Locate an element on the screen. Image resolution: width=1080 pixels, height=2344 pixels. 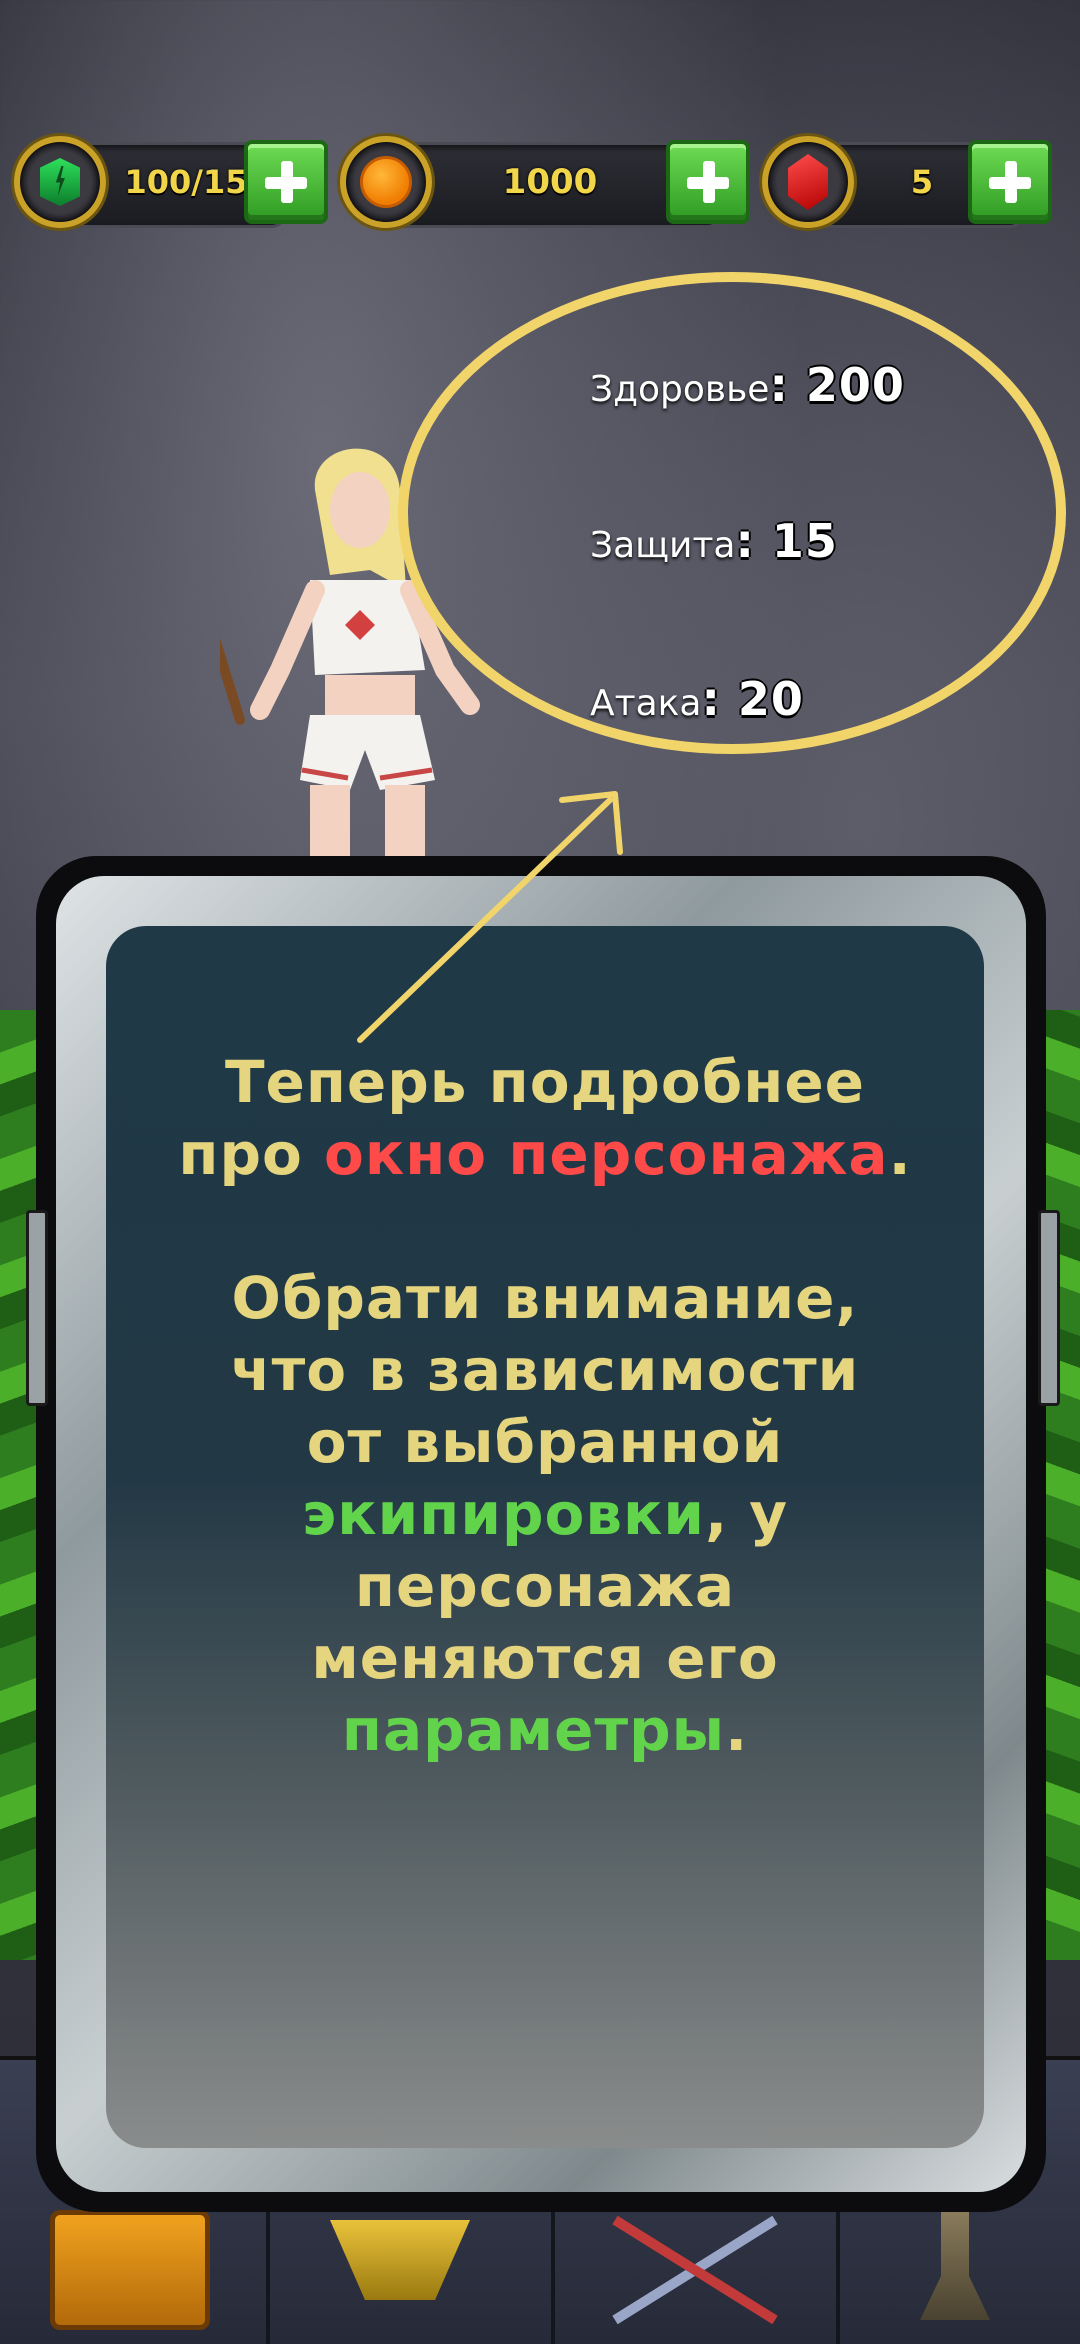
coins-value: 1000 is located at coordinates (550, 182).